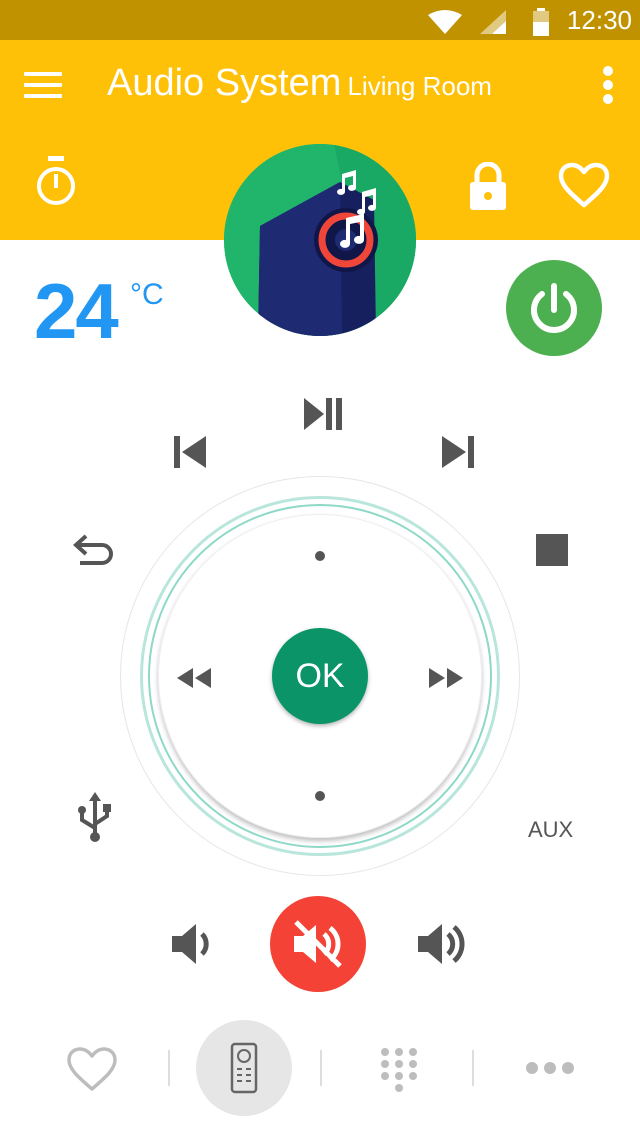 This screenshot has width=640, height=1136. I want to click on back-arrow-icon, so click(94, 550).